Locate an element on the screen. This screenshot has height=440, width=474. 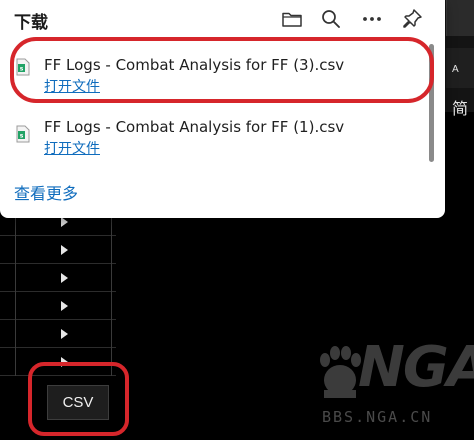
see-more-link: 查看更多 is located at coordinates (46, 192).